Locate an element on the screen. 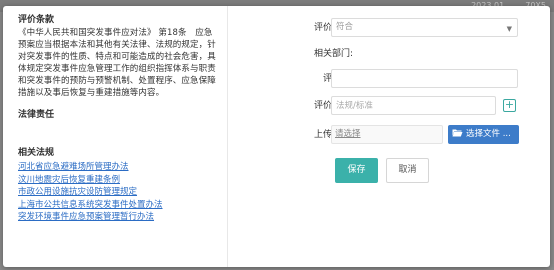 This screenshot has width=554, height=270. legal-liability-heading: 法律责任 is located at coordinates (36, 115).